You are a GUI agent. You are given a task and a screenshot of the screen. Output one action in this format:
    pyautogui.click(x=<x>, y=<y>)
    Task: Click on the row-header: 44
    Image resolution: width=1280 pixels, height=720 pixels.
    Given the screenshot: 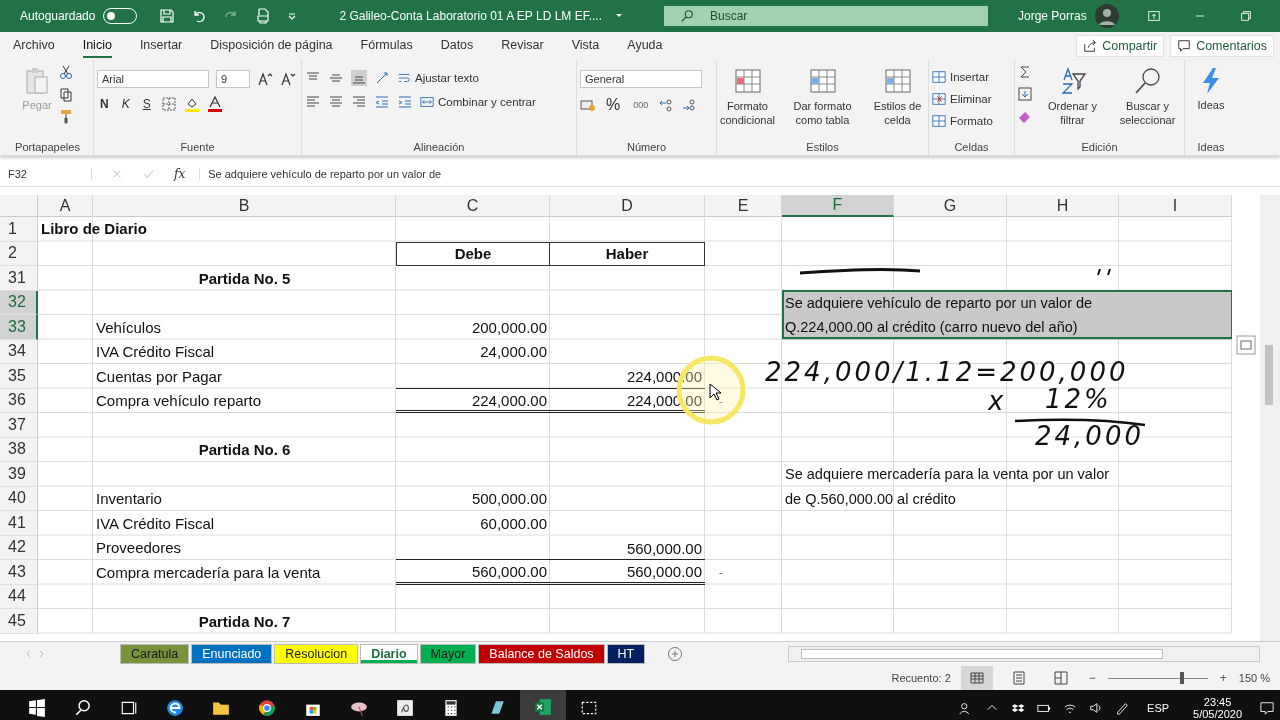 What is the action you would take?
    pyautogui.click(x=19, y=596)
    